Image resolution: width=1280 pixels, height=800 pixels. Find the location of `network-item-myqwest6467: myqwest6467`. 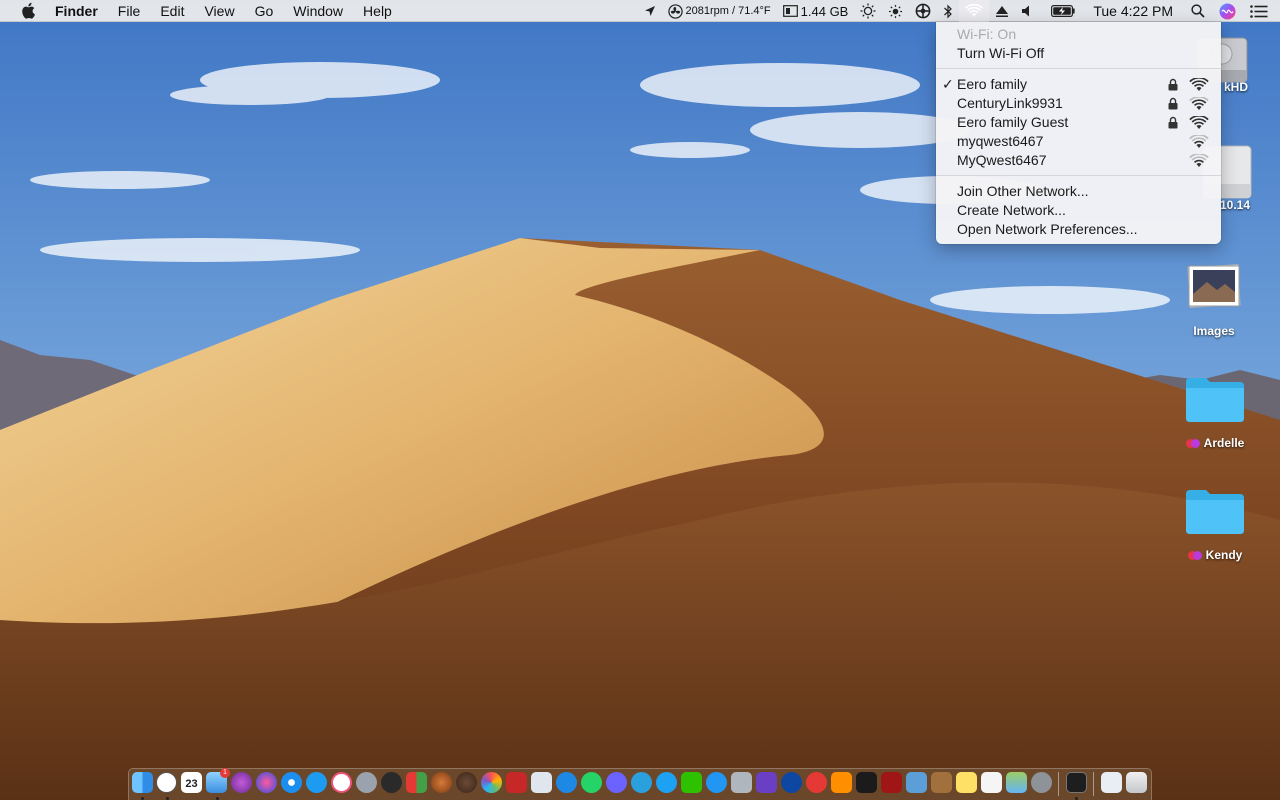

network-item-myqwest6467: myqwest6467 is located at coordinates (1078, 141).